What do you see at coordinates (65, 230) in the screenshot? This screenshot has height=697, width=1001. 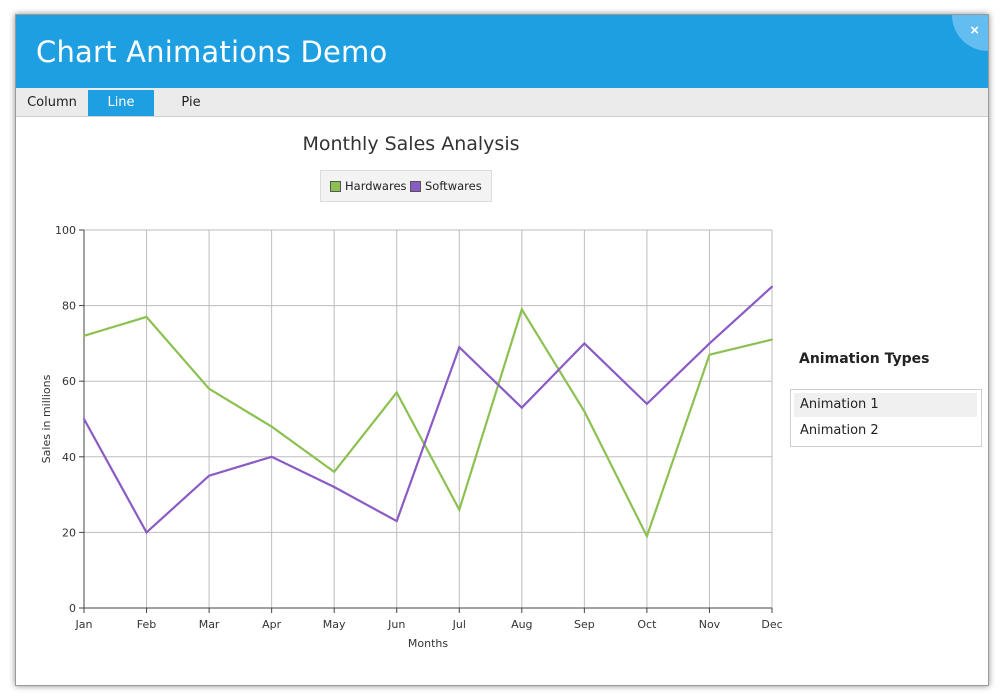 I see `y-tick-label: 100` at bounding box center [65, 230].